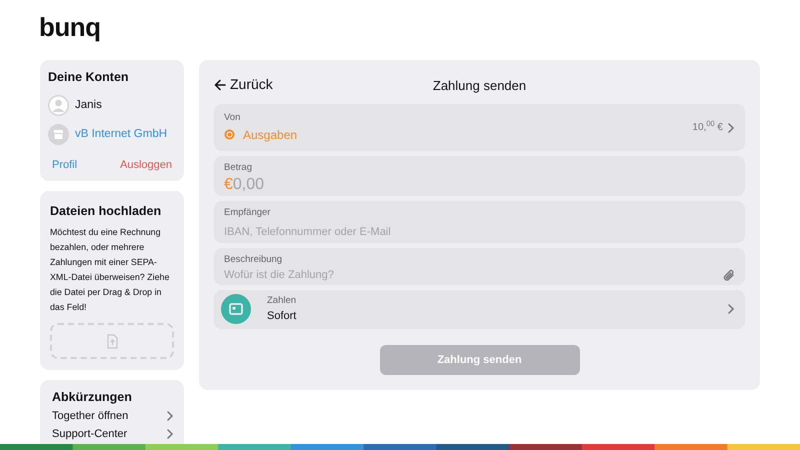 The height and width of the screenshot is (450, 800). I want to click on arrow-left-icon, so click(220, 84).